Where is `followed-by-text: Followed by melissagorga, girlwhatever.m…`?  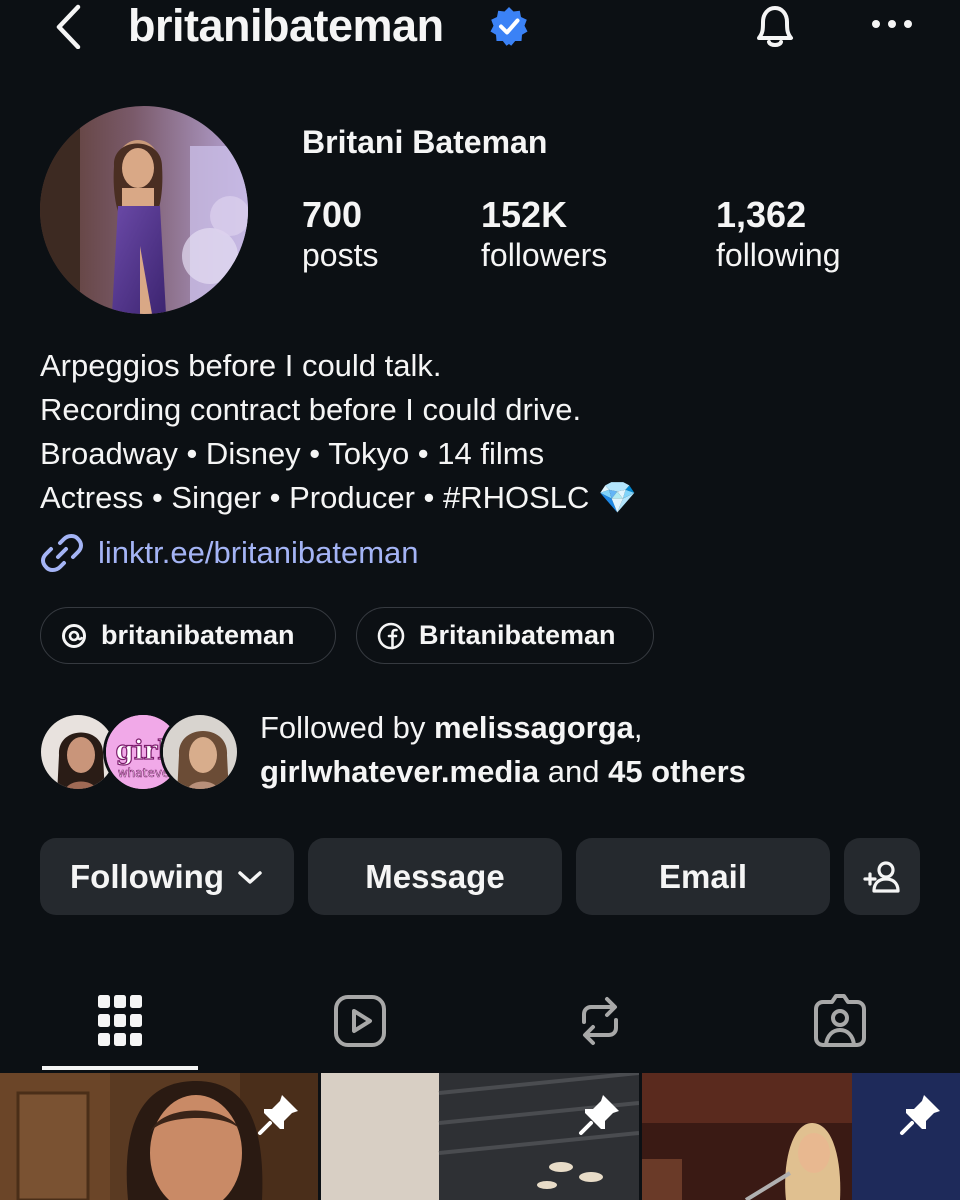
followed-by-text: Followed by melissagorga, girlwhatever.m… is located at coordinates (503, 750).